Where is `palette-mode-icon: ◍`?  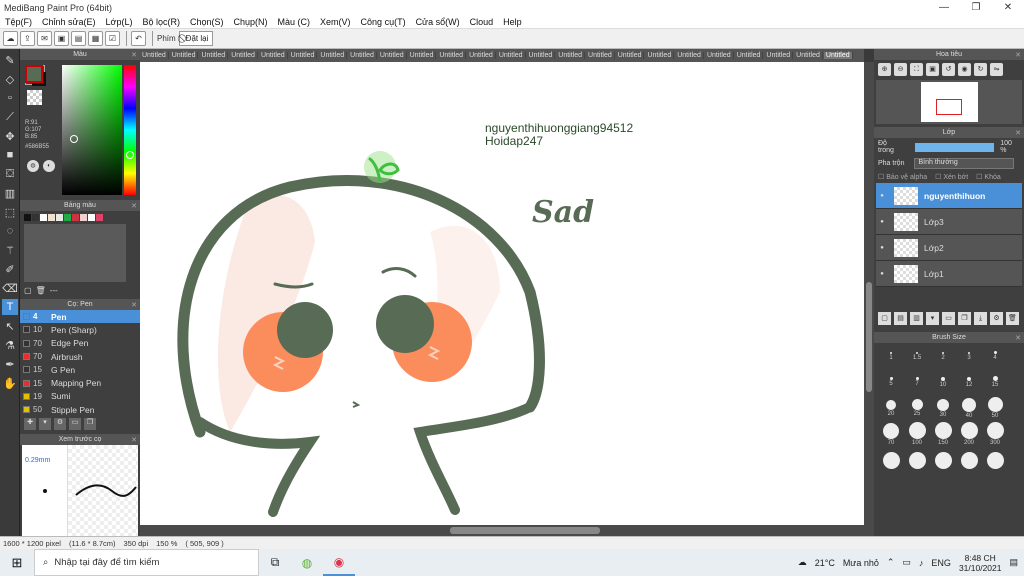 palette-mode-icon: ◍ is located at coordinates (33, 166).